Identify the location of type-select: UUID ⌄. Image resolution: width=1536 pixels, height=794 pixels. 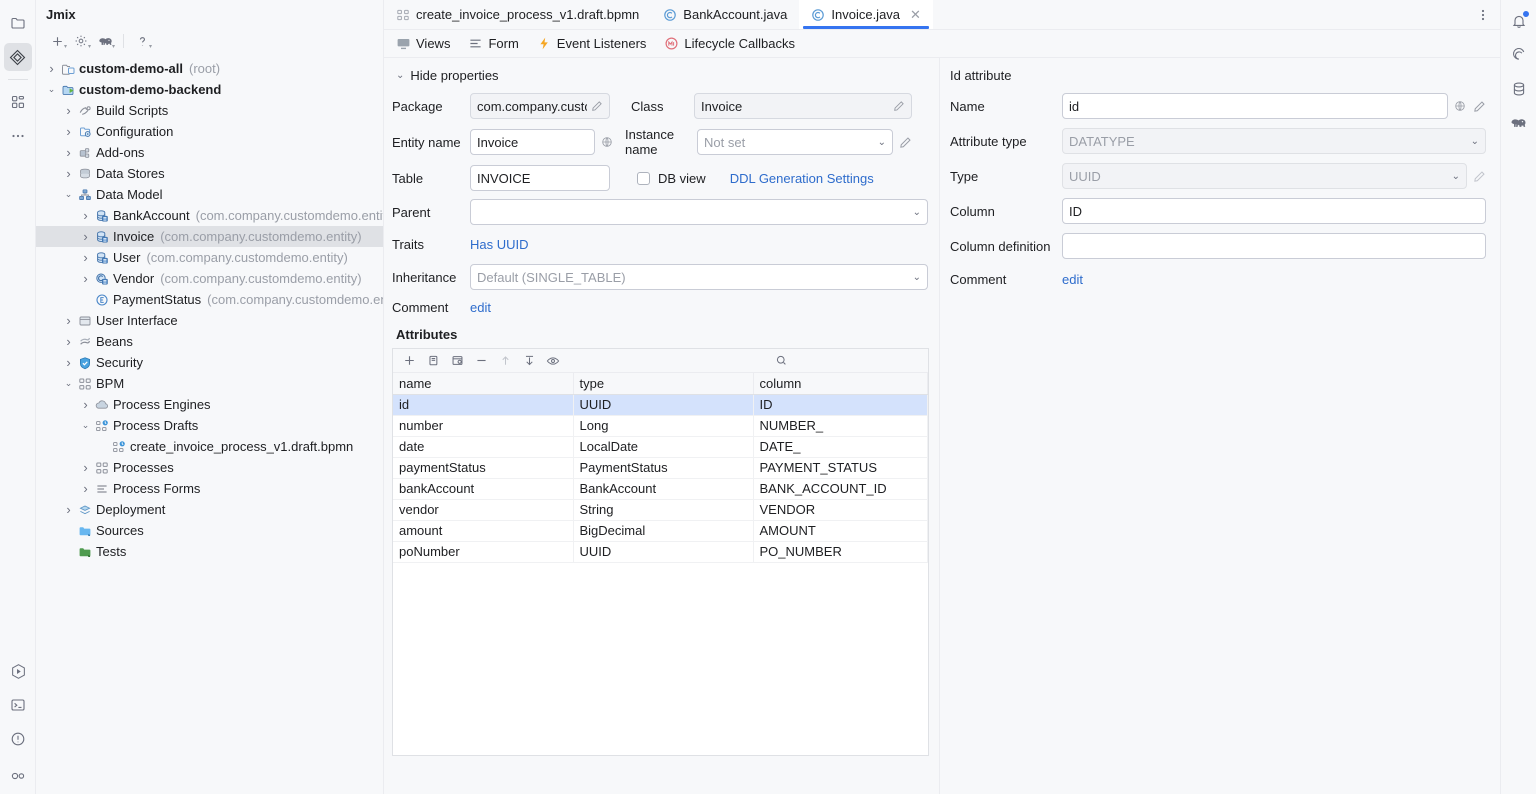
(1264, 176).